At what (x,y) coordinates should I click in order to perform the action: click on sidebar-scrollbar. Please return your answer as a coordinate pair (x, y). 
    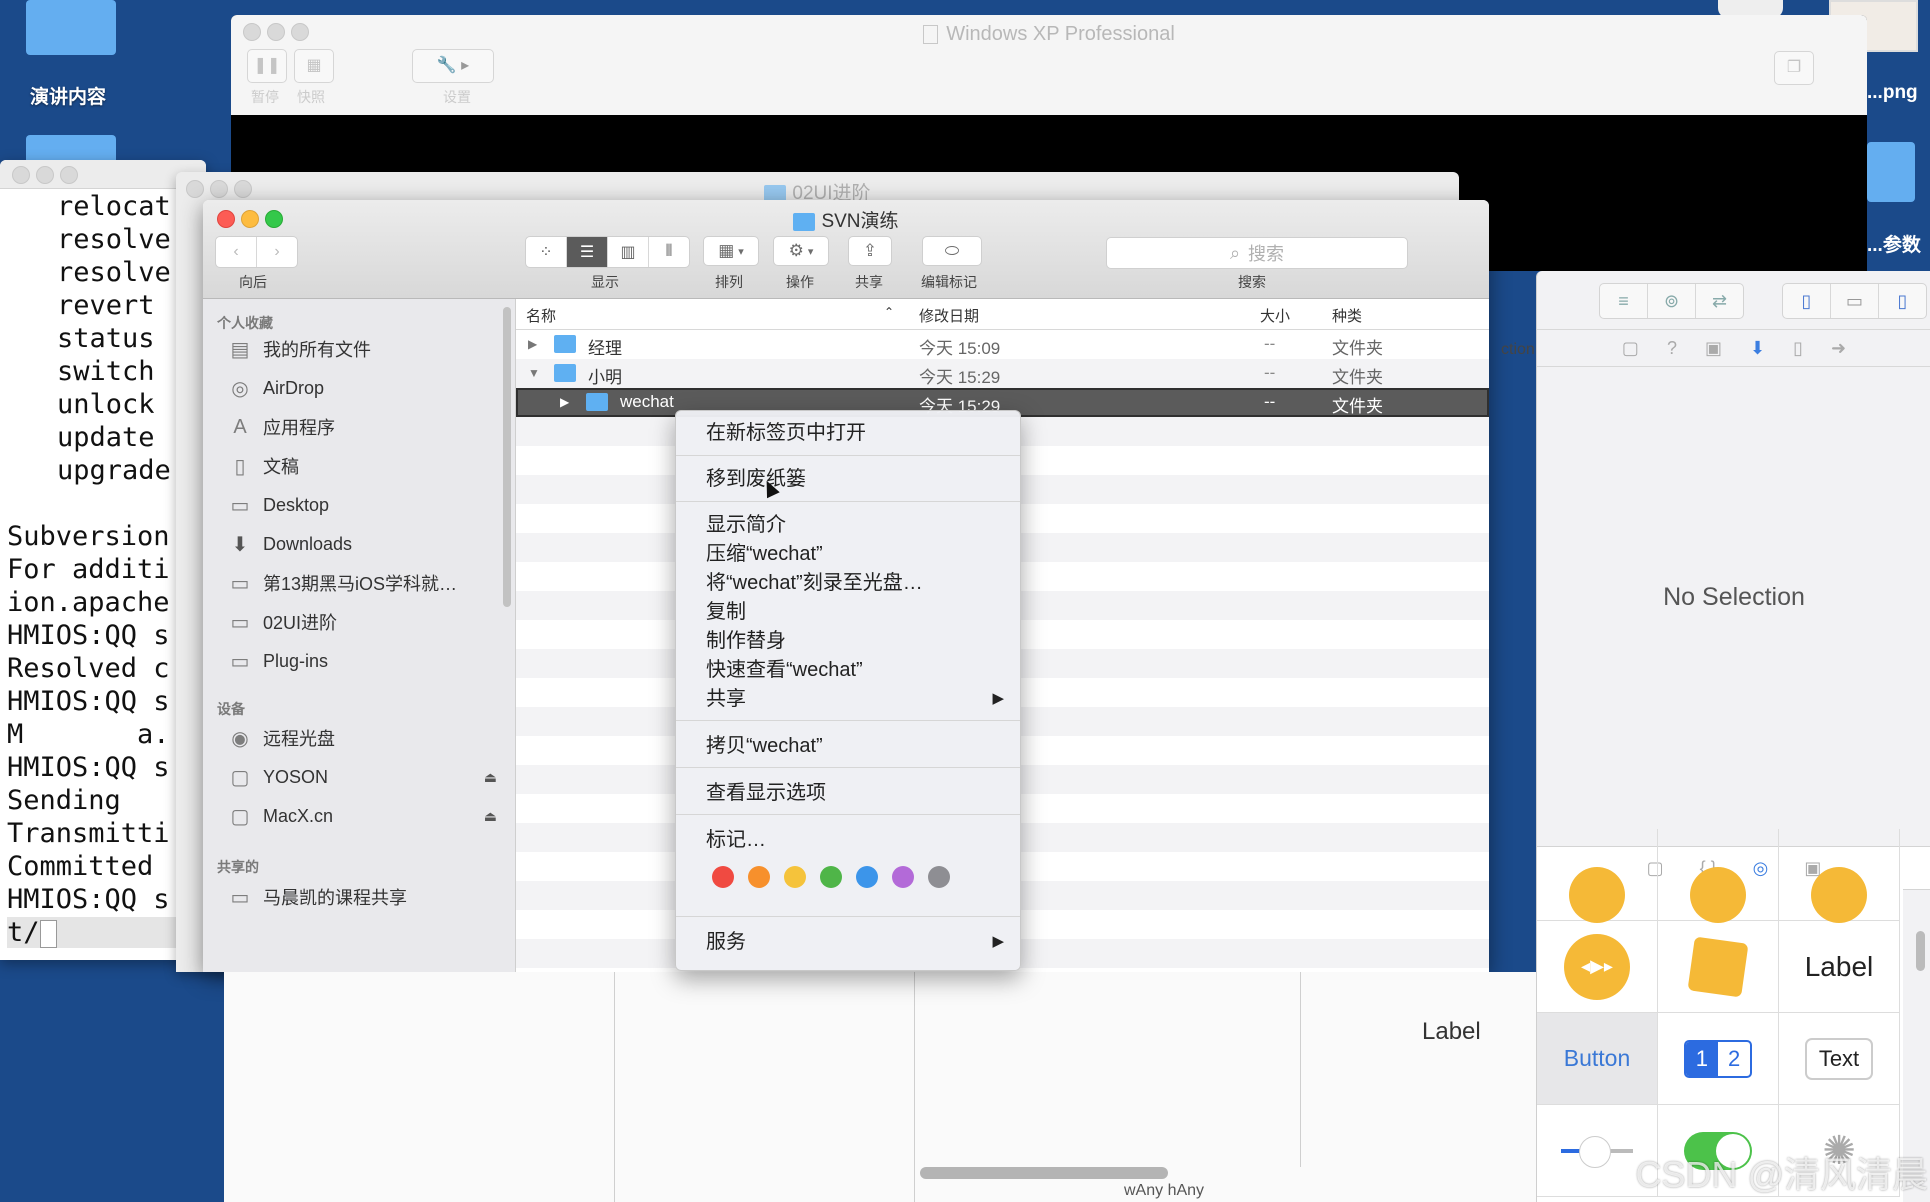
    Looking at the image, I should click on (507, 457).